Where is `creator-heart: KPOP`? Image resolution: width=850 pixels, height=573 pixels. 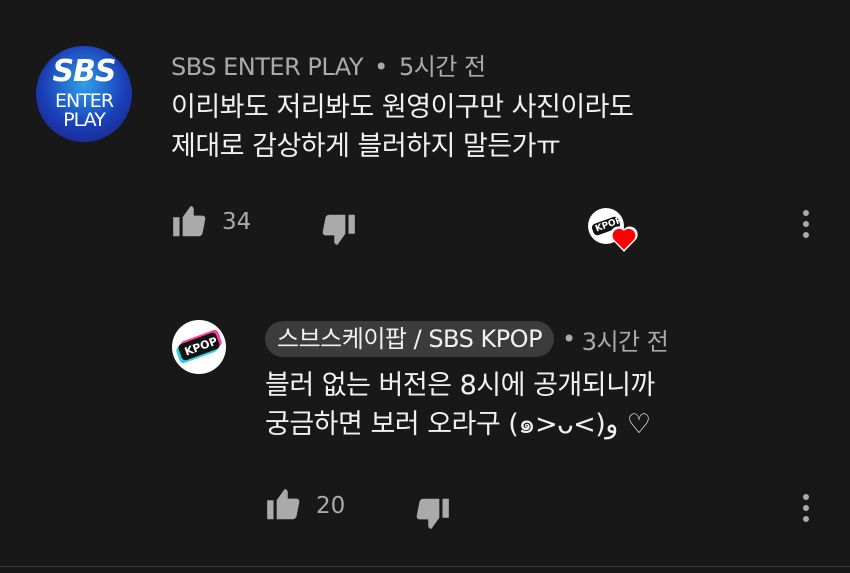 creator-heart: KPOP is located at coordinates (614, 232).